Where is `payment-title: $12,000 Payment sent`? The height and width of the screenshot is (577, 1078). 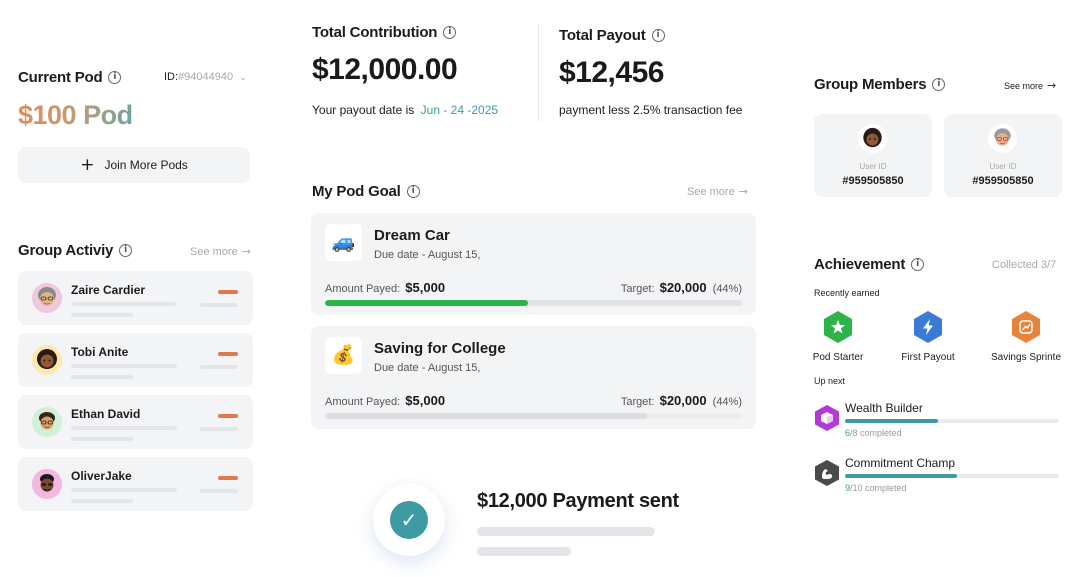 payment-title: $12,000 Payment sent is located at coordinates (578, 501).